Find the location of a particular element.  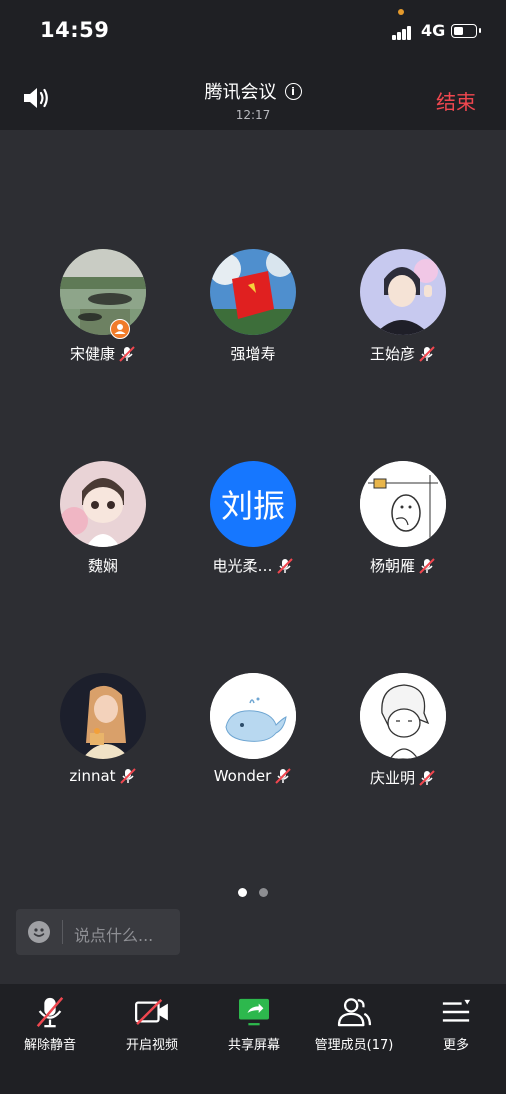

bottom-toolbar: 解除静音 开启视频 共享屏幕 管理成员(17) 更多 is located at coordinates (253, 1039).